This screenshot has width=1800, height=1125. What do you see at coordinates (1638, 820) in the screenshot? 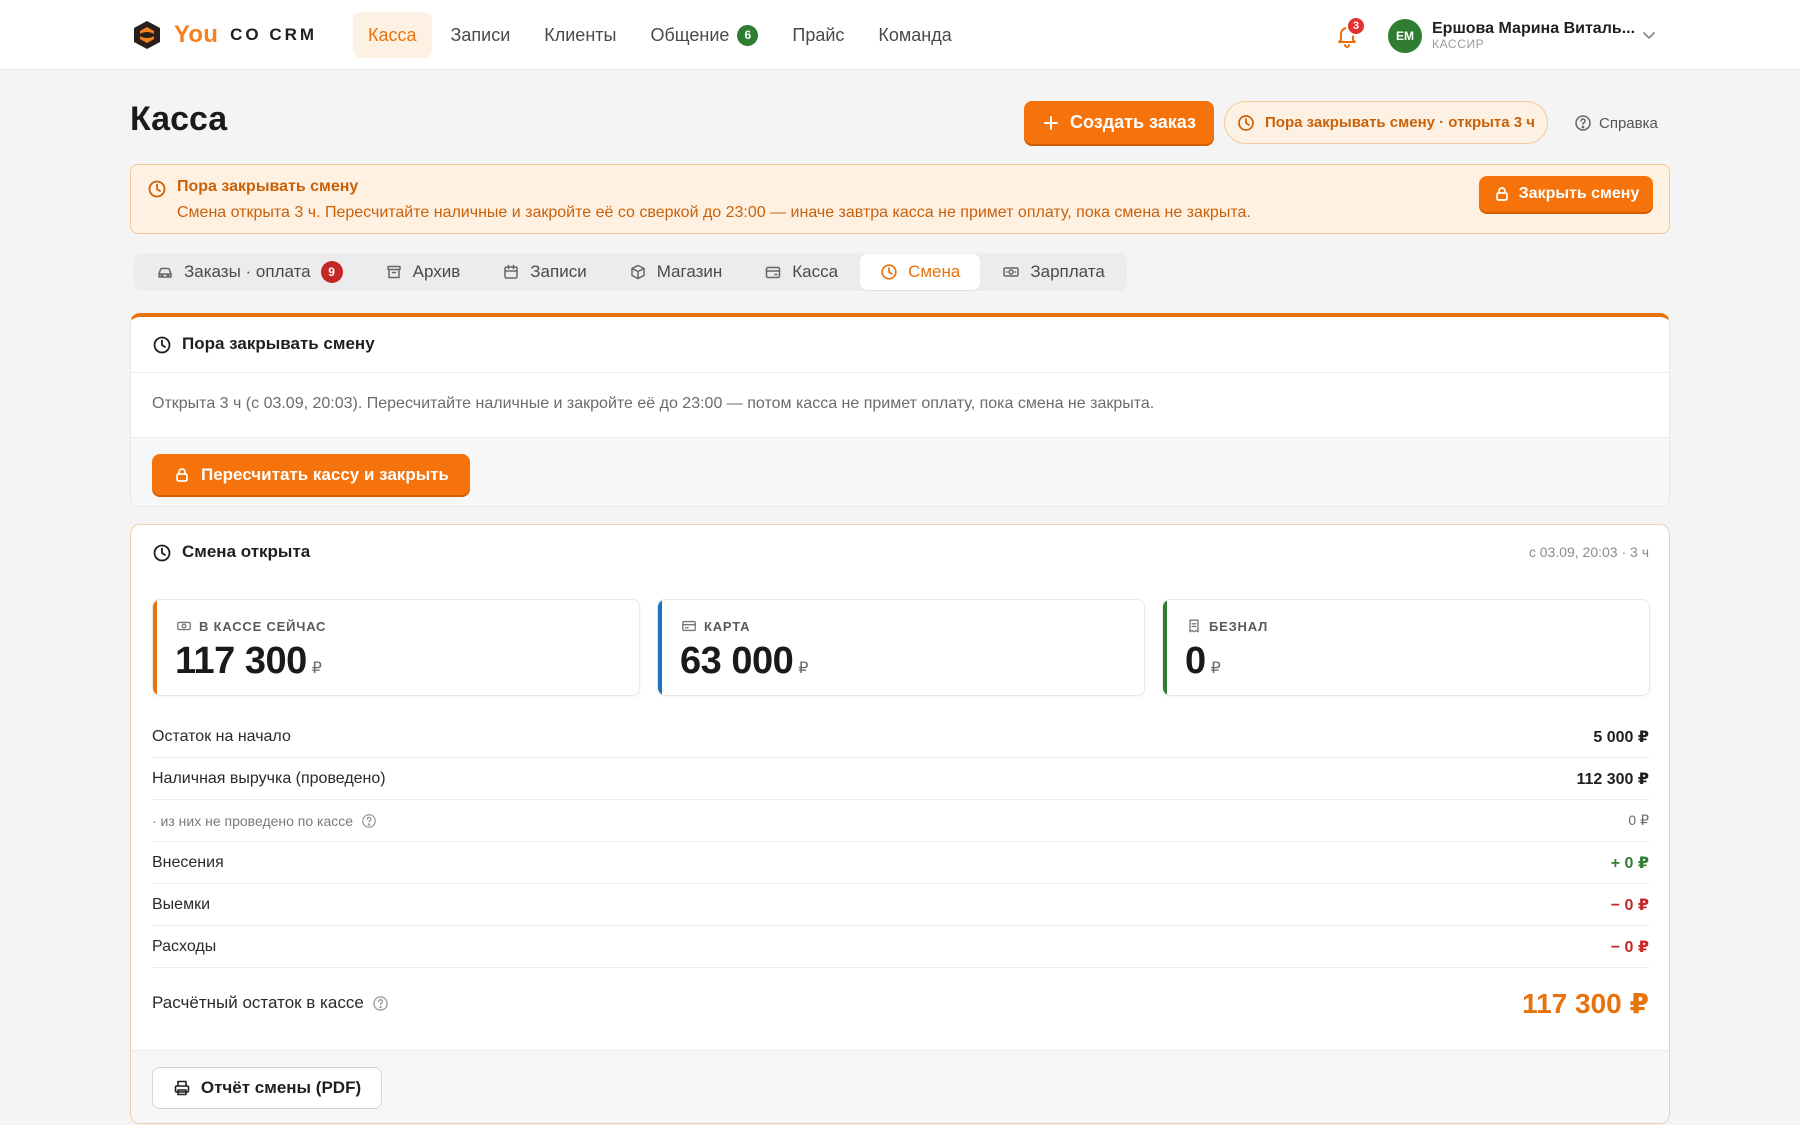
I see `row-value: 0 ₽` at bounding box center [1638, 820].